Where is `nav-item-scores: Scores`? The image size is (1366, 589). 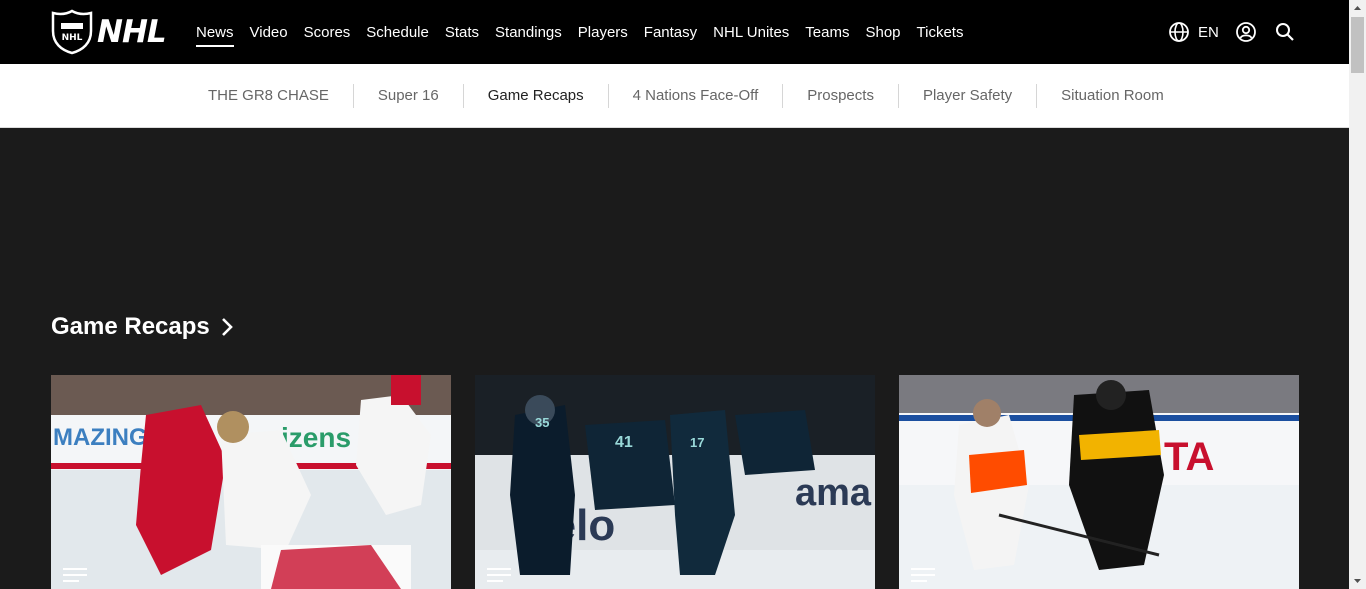 nav-item-scores: Scores is located at coordinates (327, 32).